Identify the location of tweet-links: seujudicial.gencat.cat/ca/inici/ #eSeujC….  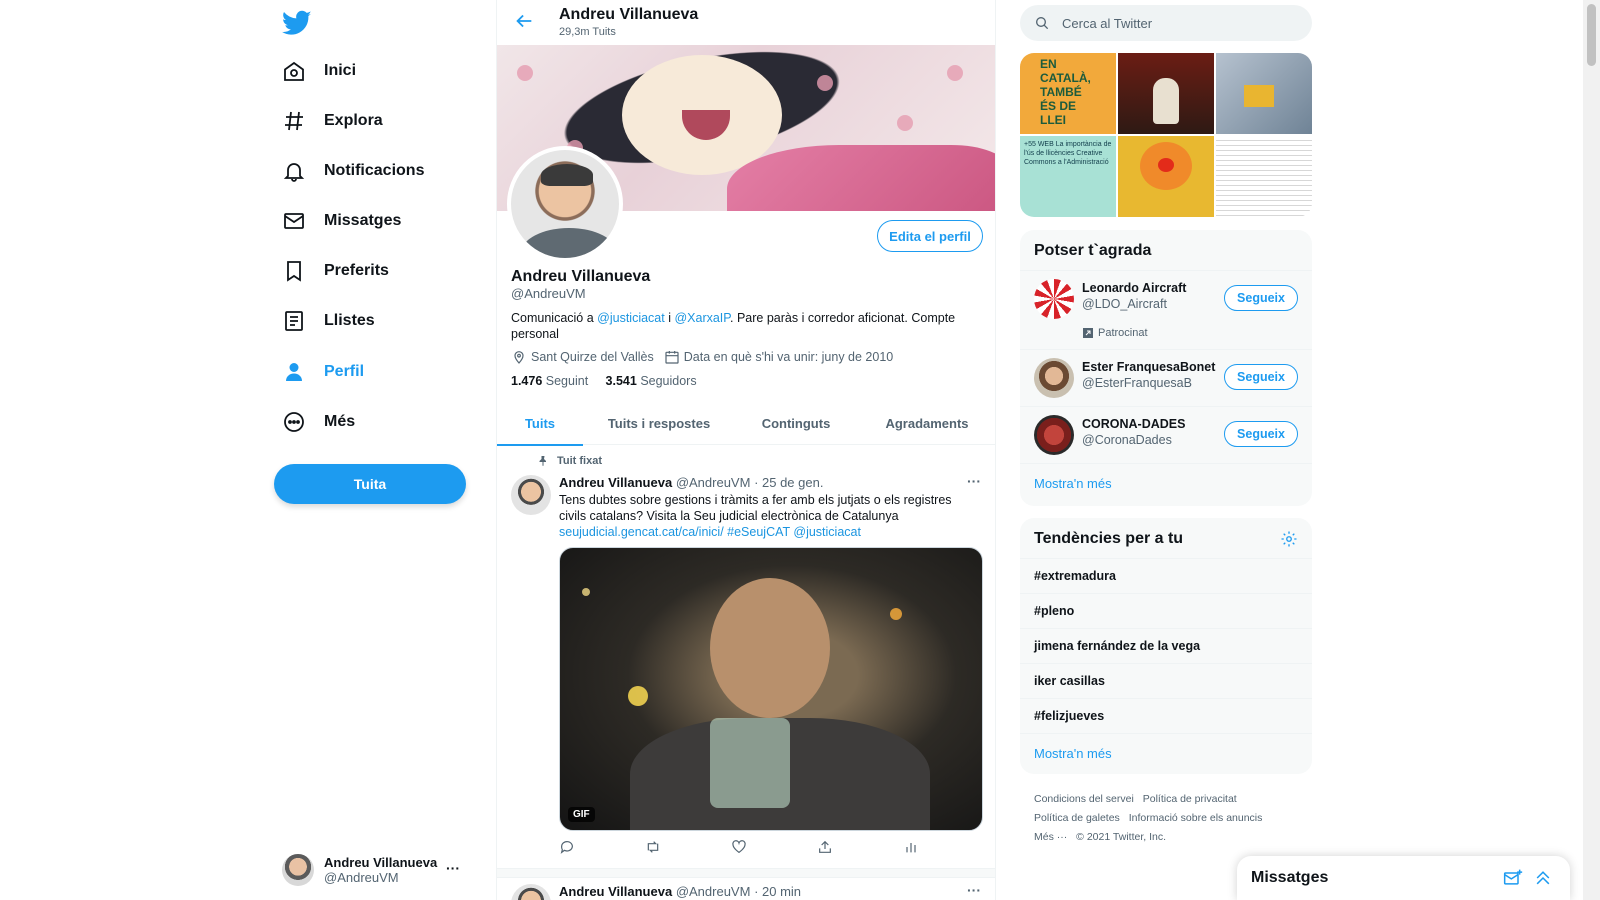
(710, 532).